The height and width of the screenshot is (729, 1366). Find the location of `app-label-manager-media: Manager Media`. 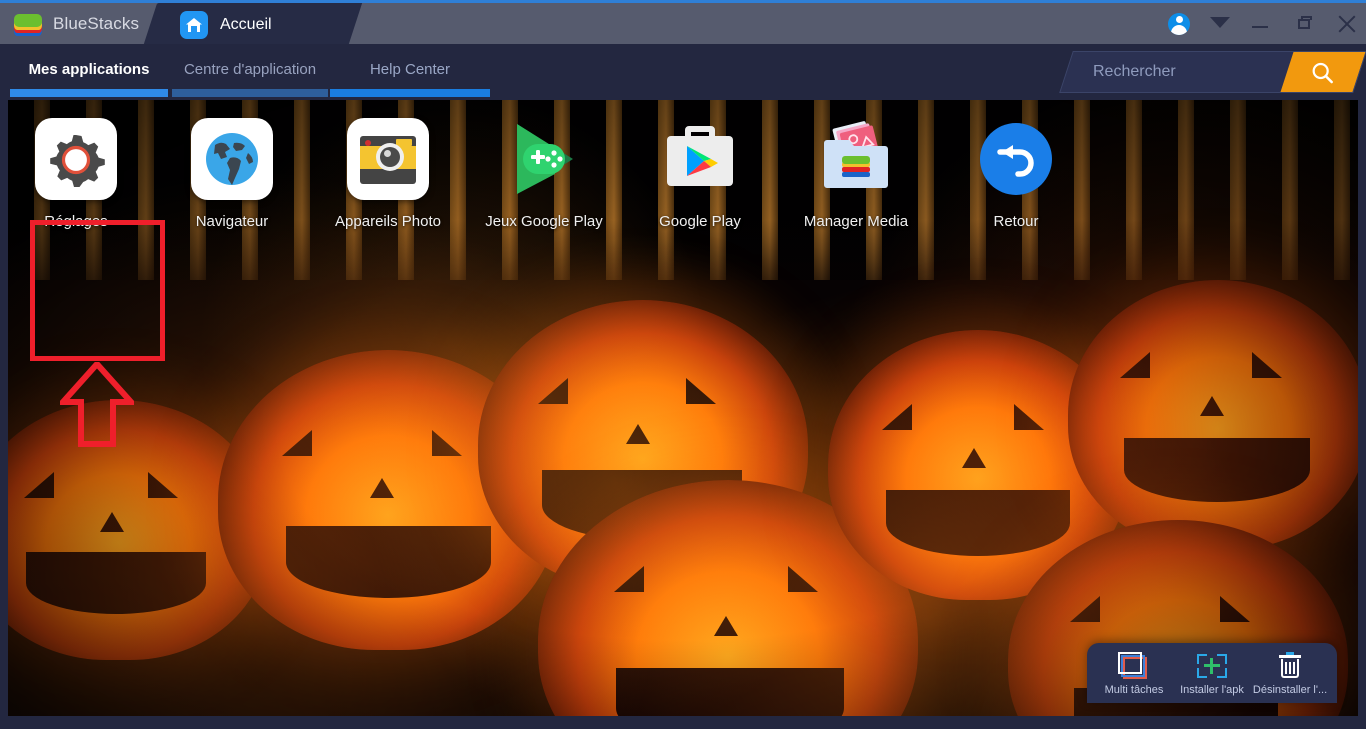

app-label-manager-media: Manager Media is located at coordinates (856, 221).